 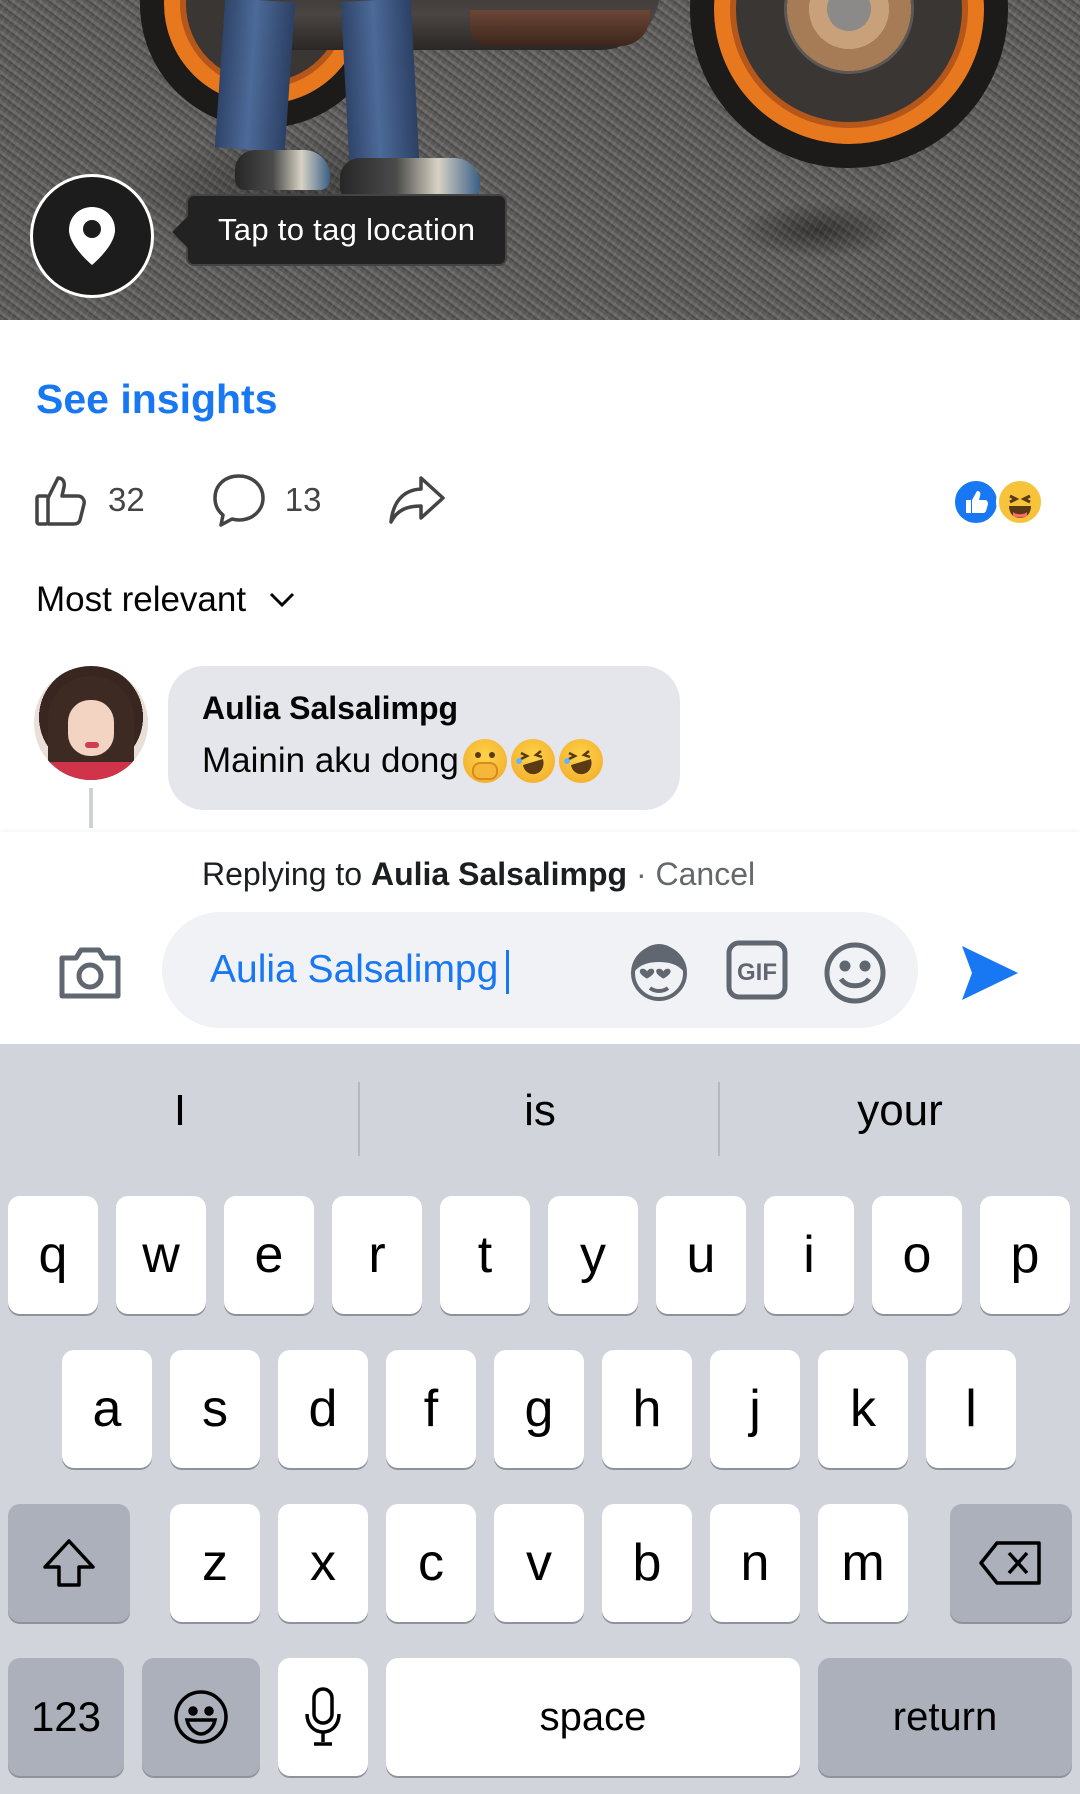 What do you see at coordinates (593, 1255) in the screenshot?
I see `key-y: y` at bounding box center [593, 1255].